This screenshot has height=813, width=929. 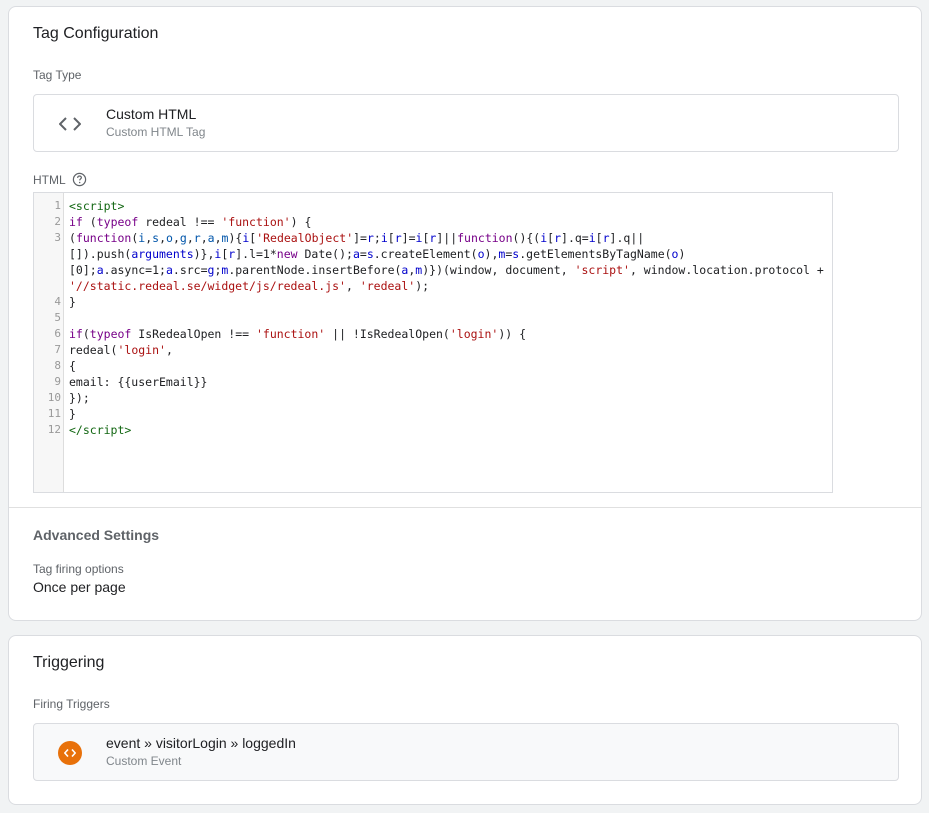 What do you see at coordinates (70, 124) in the screenshot?
I see `code-brackets-icon` at bounding box center [70, 124].